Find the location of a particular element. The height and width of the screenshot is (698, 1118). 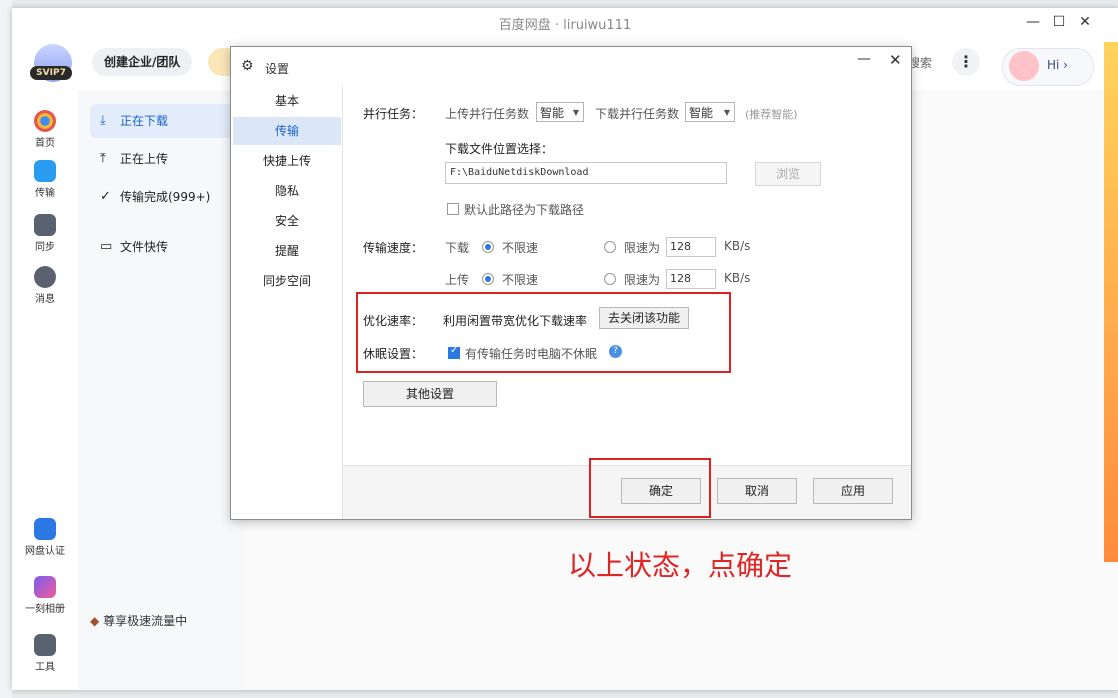

download-path-input: F:\BaiduNetdiskDownload is located at coordinates (586, 173).